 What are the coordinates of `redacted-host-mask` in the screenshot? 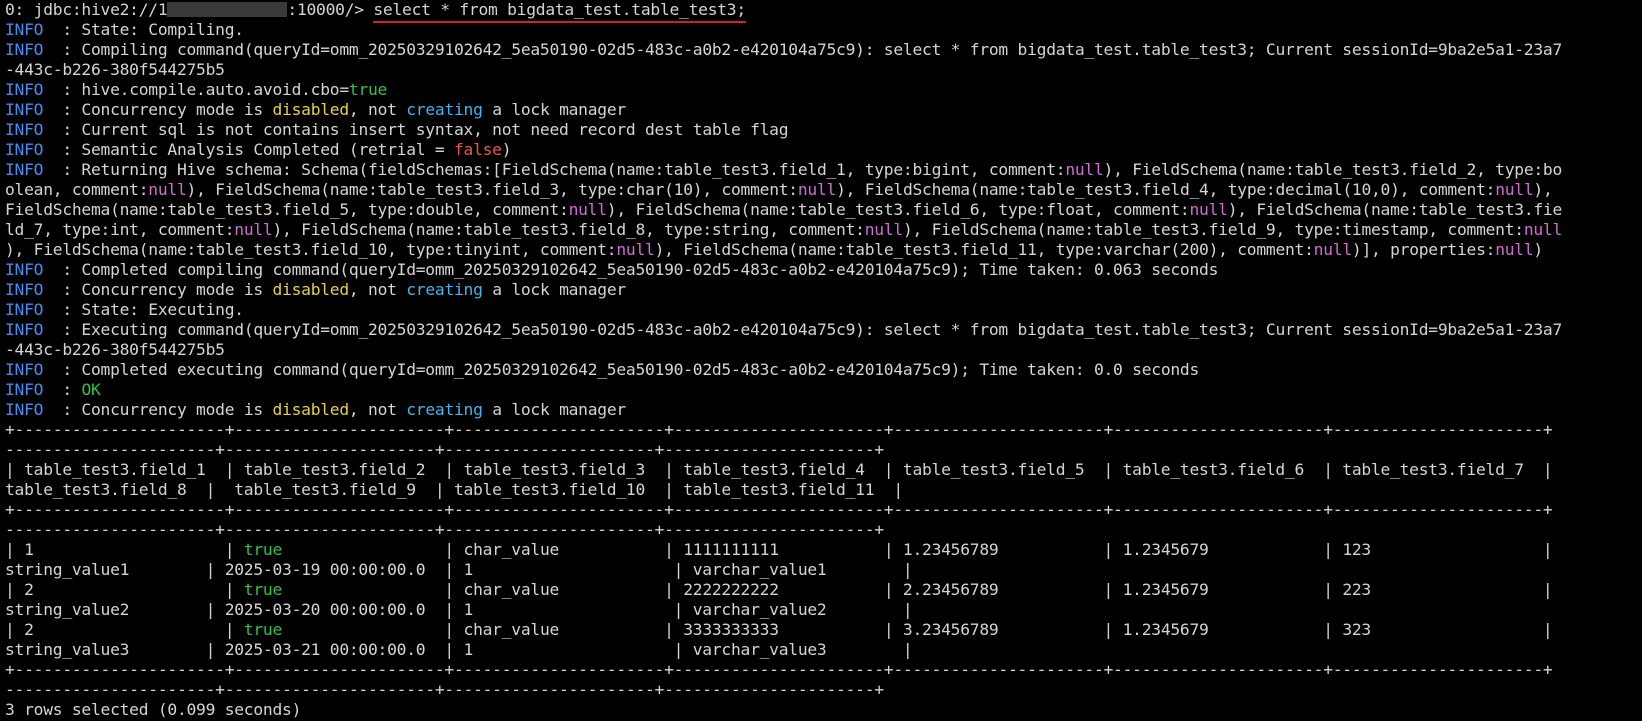 It's located at (227, 9).